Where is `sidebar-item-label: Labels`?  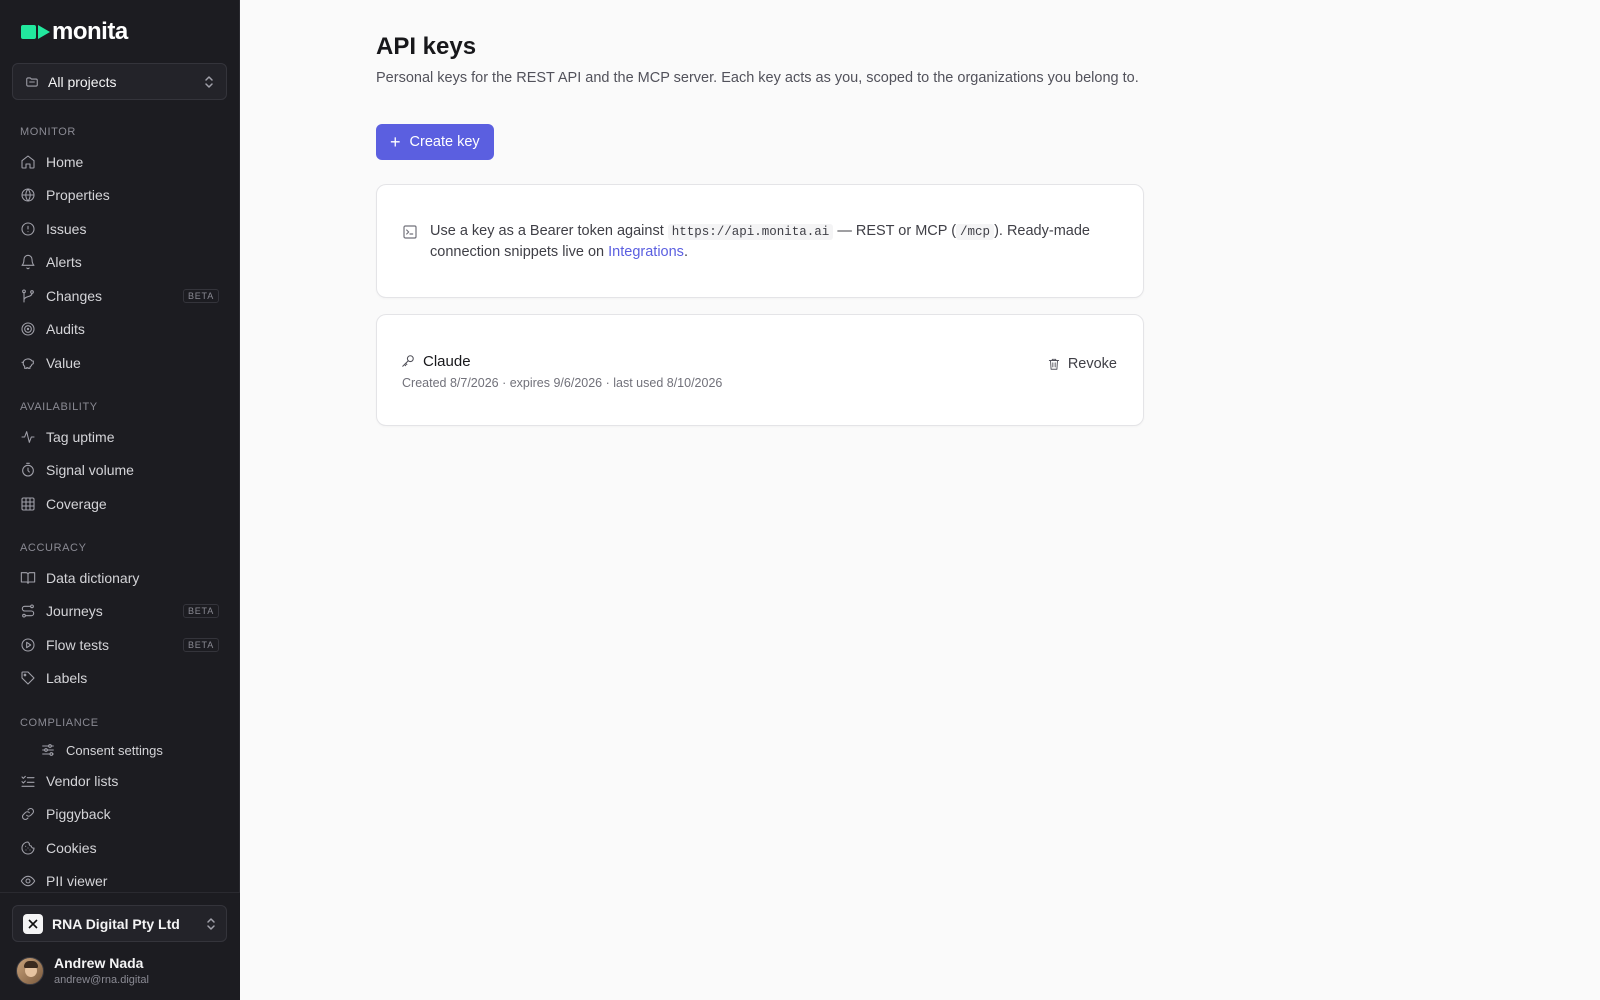 sidebar-item-label: Labels is located at coordinates (67, 678).